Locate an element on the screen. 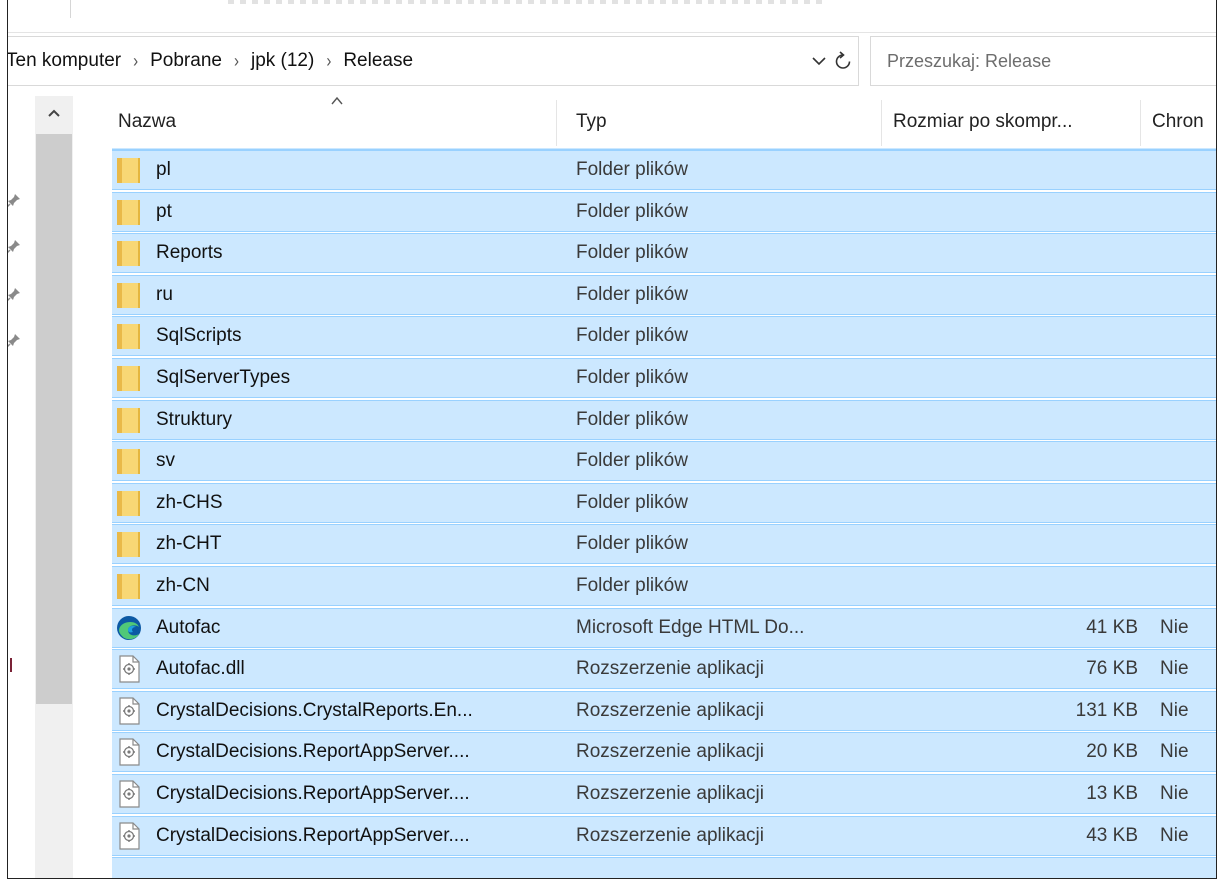 This screenshot has width=1222, height=881. column-header-type: Typ is located at coordinates (726, 122).